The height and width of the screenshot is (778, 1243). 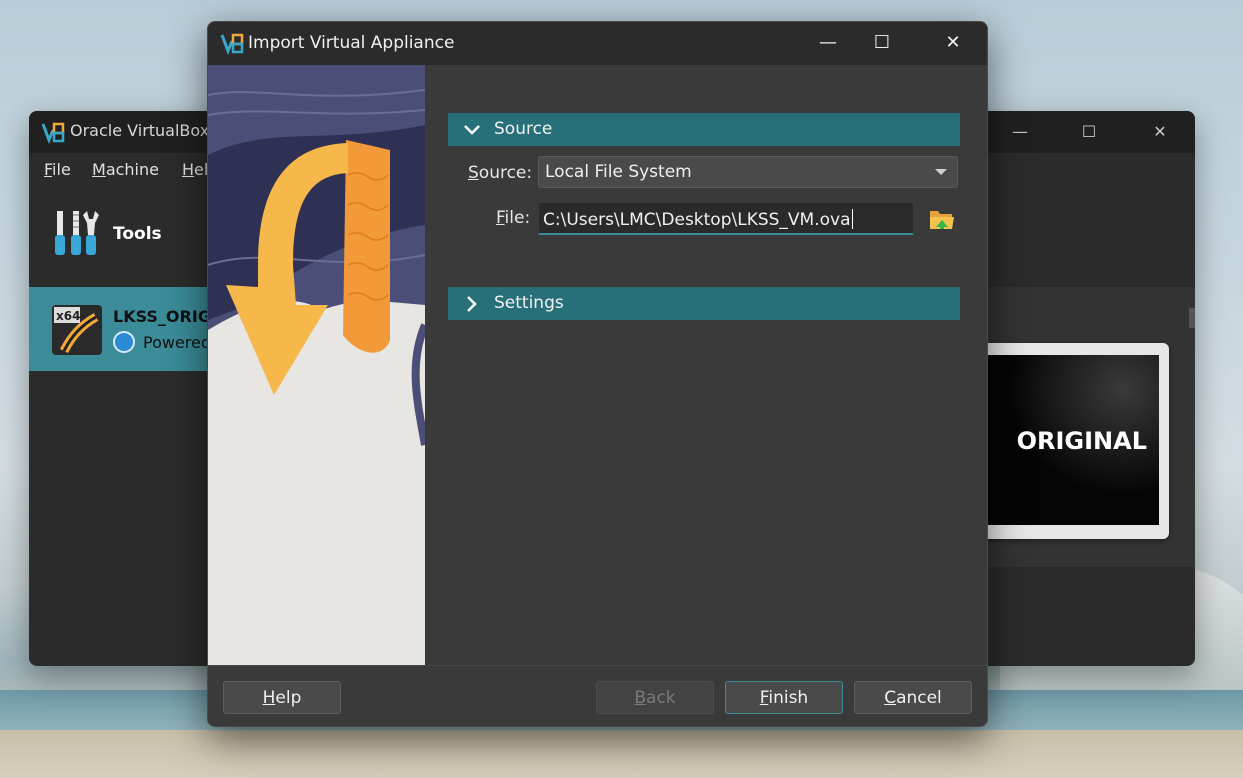 What do you see at coordinates (124, 342) in the screenshot?
I see `power-icon` at bounding box center [124, 342].